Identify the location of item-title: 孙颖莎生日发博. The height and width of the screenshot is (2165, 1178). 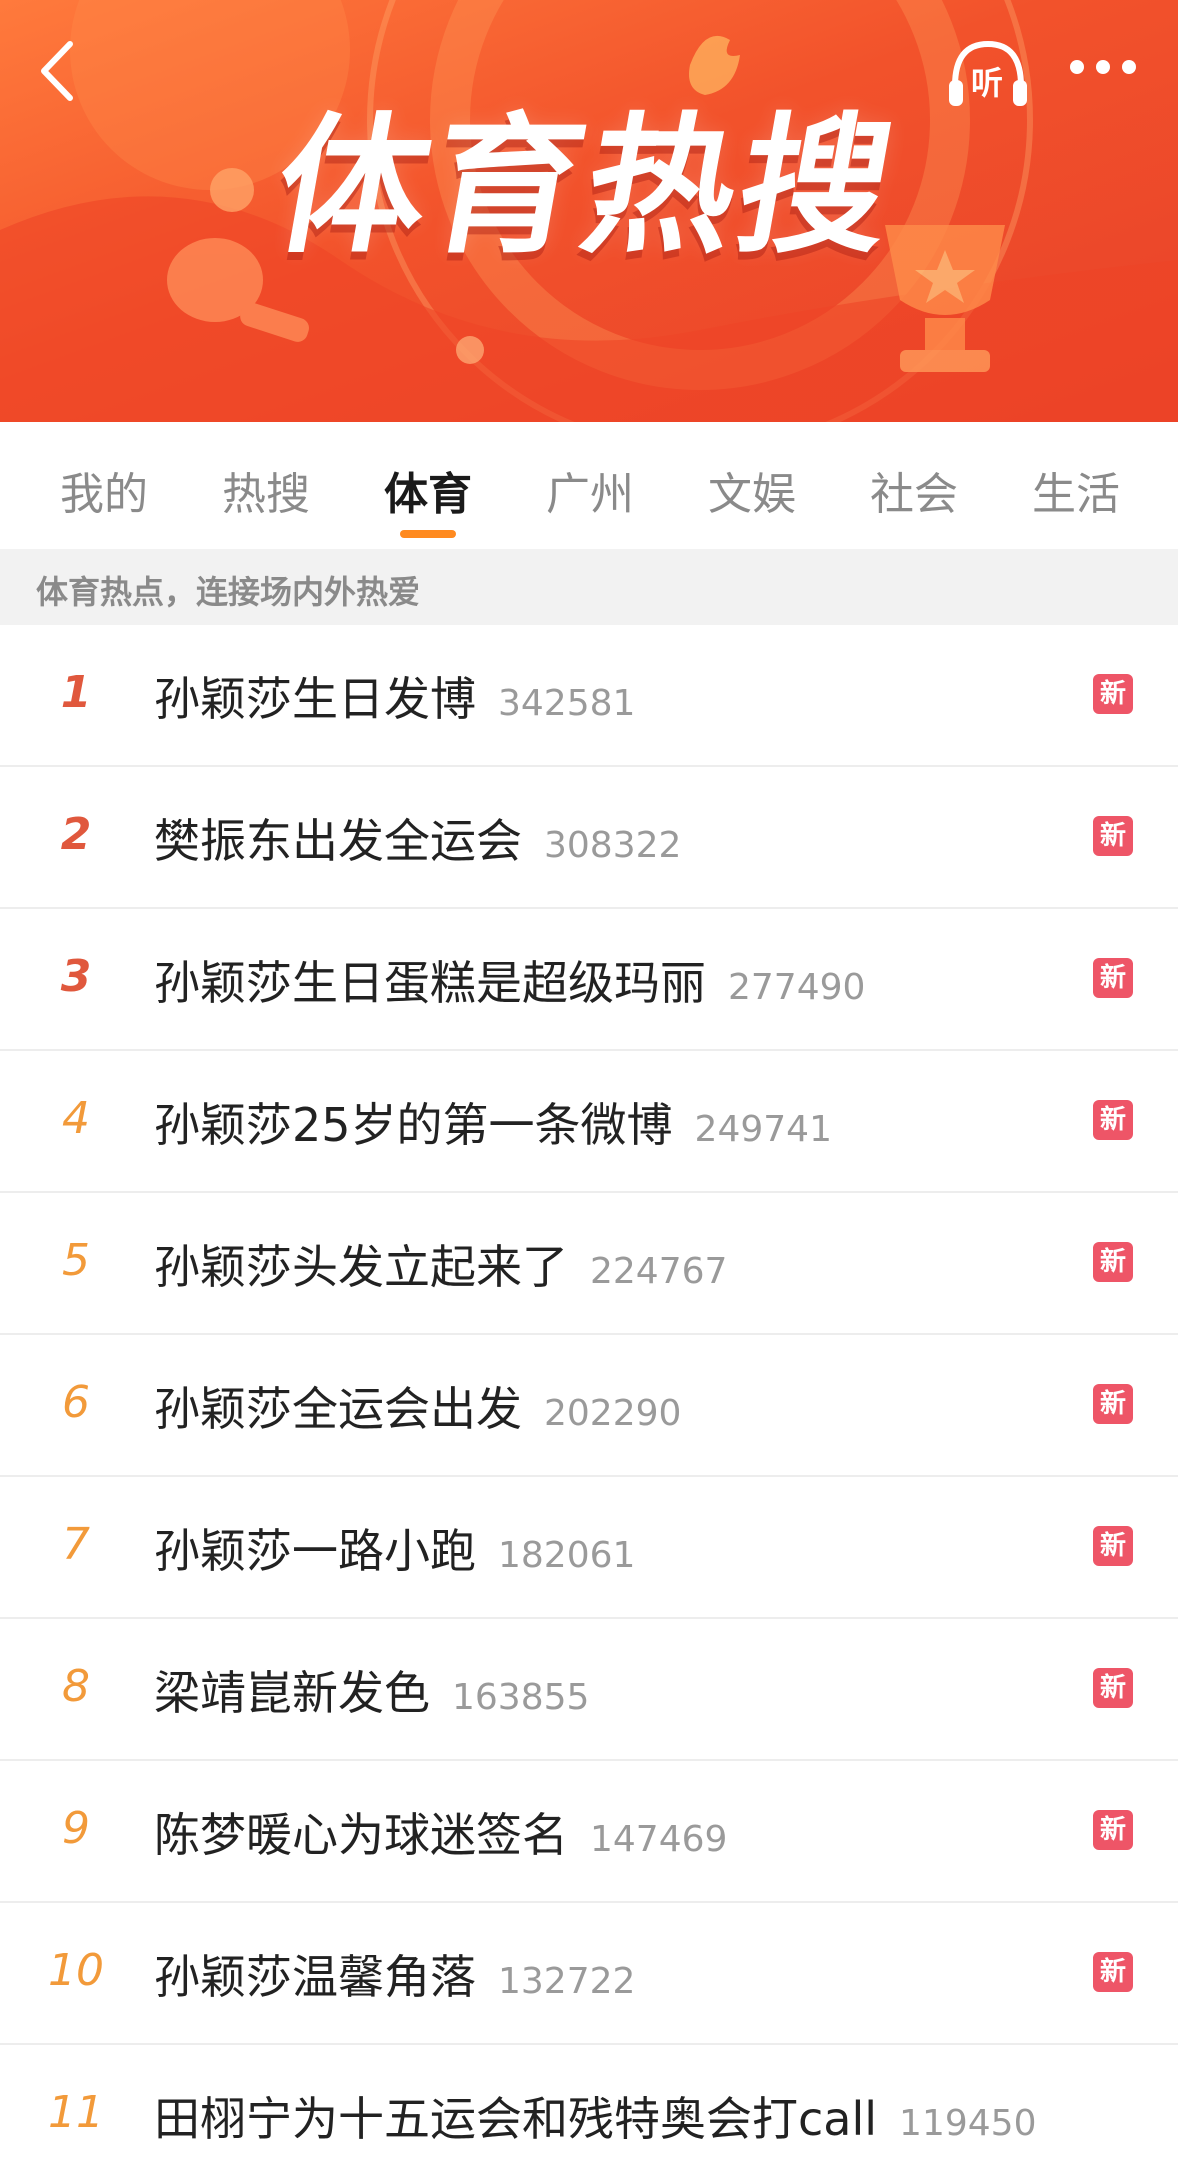
(315, 699).